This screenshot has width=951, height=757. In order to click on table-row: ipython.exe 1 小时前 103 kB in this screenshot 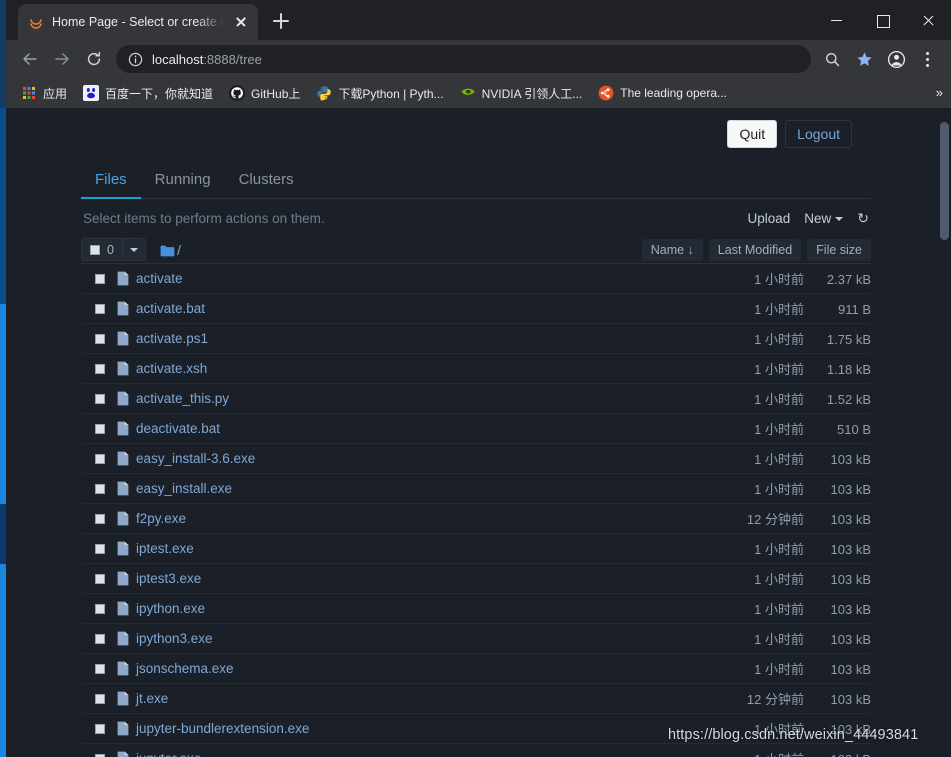, I will do `click(476, 609)`.